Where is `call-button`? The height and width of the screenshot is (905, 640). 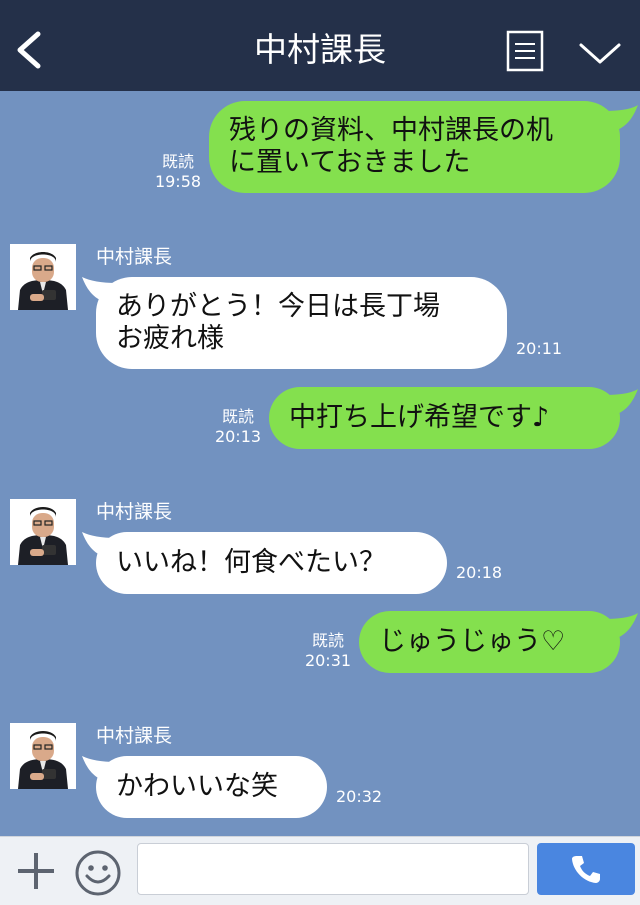
call-button is located at coordinates (586, 869).